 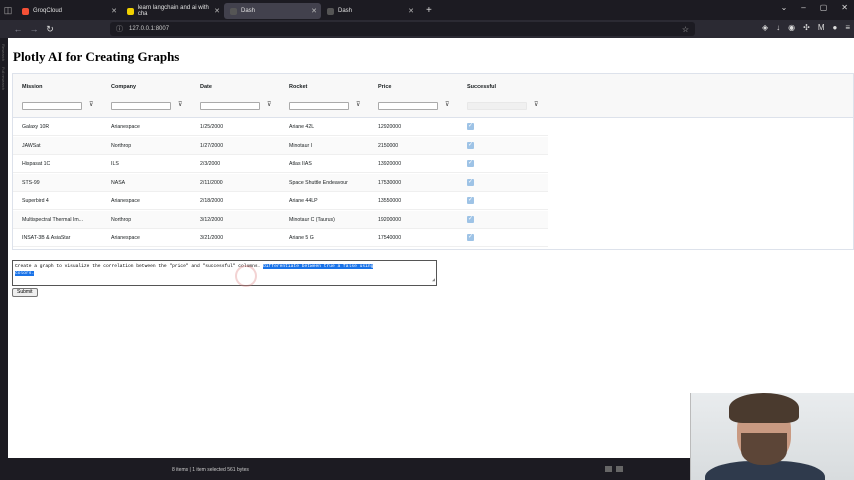 I want to click on close-window-icon: ✕, so click(x=844, y=7).